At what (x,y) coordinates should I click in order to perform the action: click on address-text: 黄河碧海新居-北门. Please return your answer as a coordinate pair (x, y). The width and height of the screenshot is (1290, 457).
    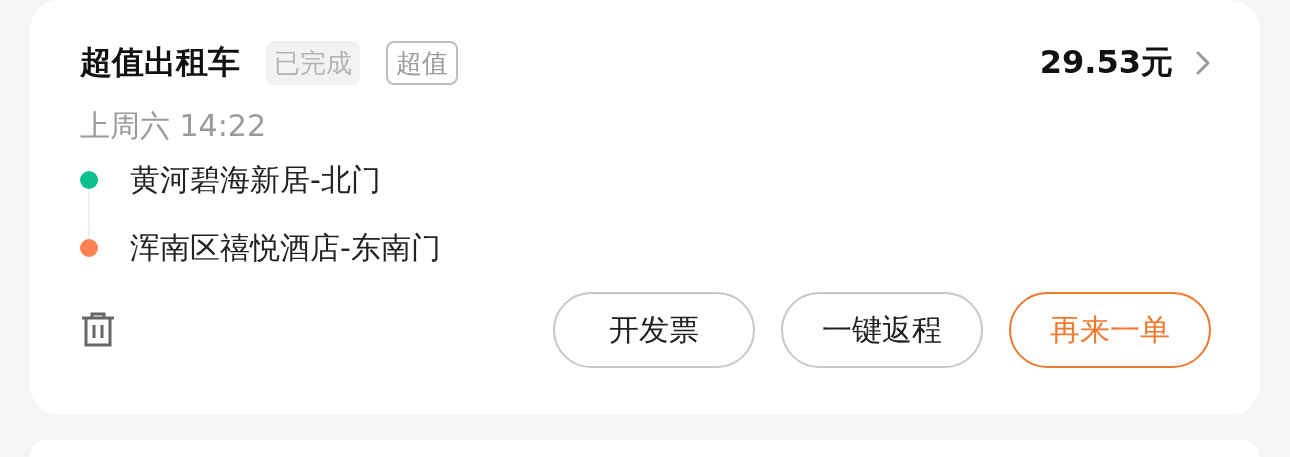
    Looking at the image, I should click on (255, 179).